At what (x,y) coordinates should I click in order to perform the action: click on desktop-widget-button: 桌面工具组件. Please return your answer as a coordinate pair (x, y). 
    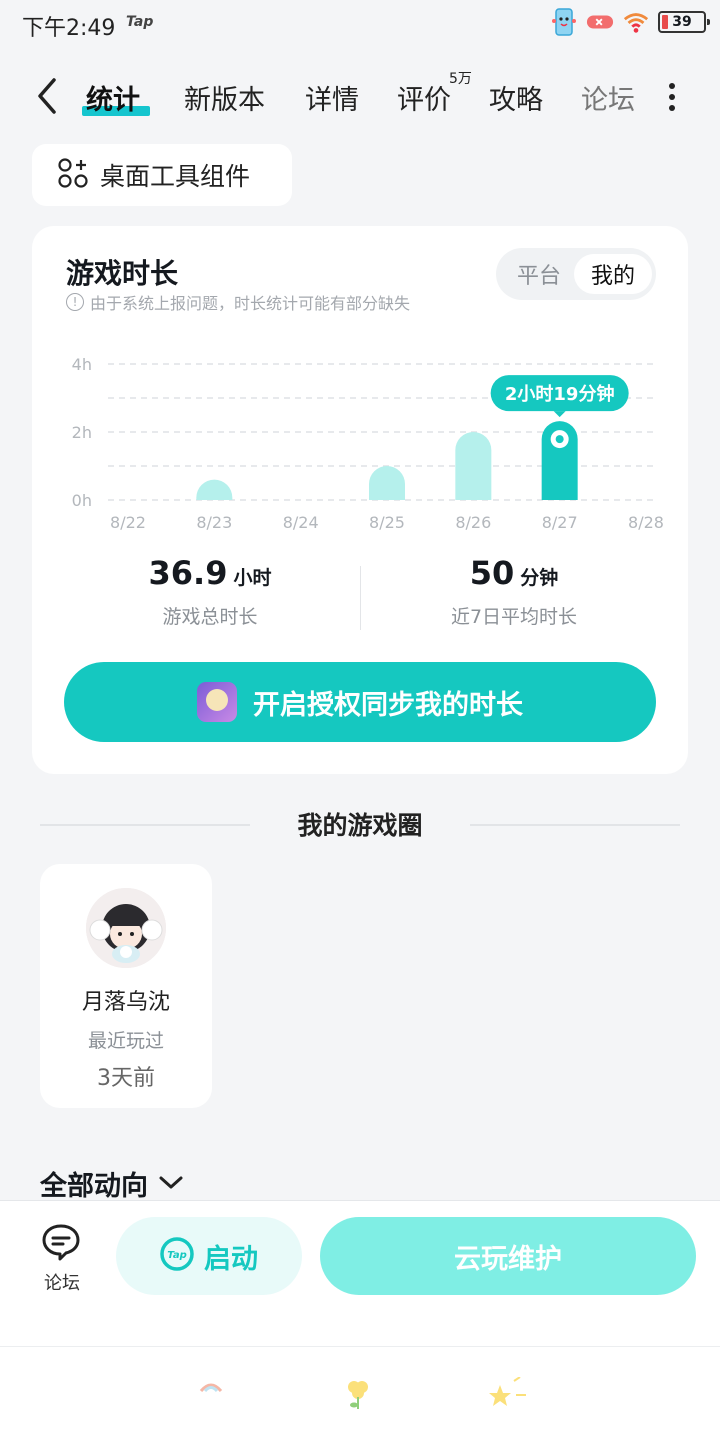
    Looking at the image, I should click on (162, 175).